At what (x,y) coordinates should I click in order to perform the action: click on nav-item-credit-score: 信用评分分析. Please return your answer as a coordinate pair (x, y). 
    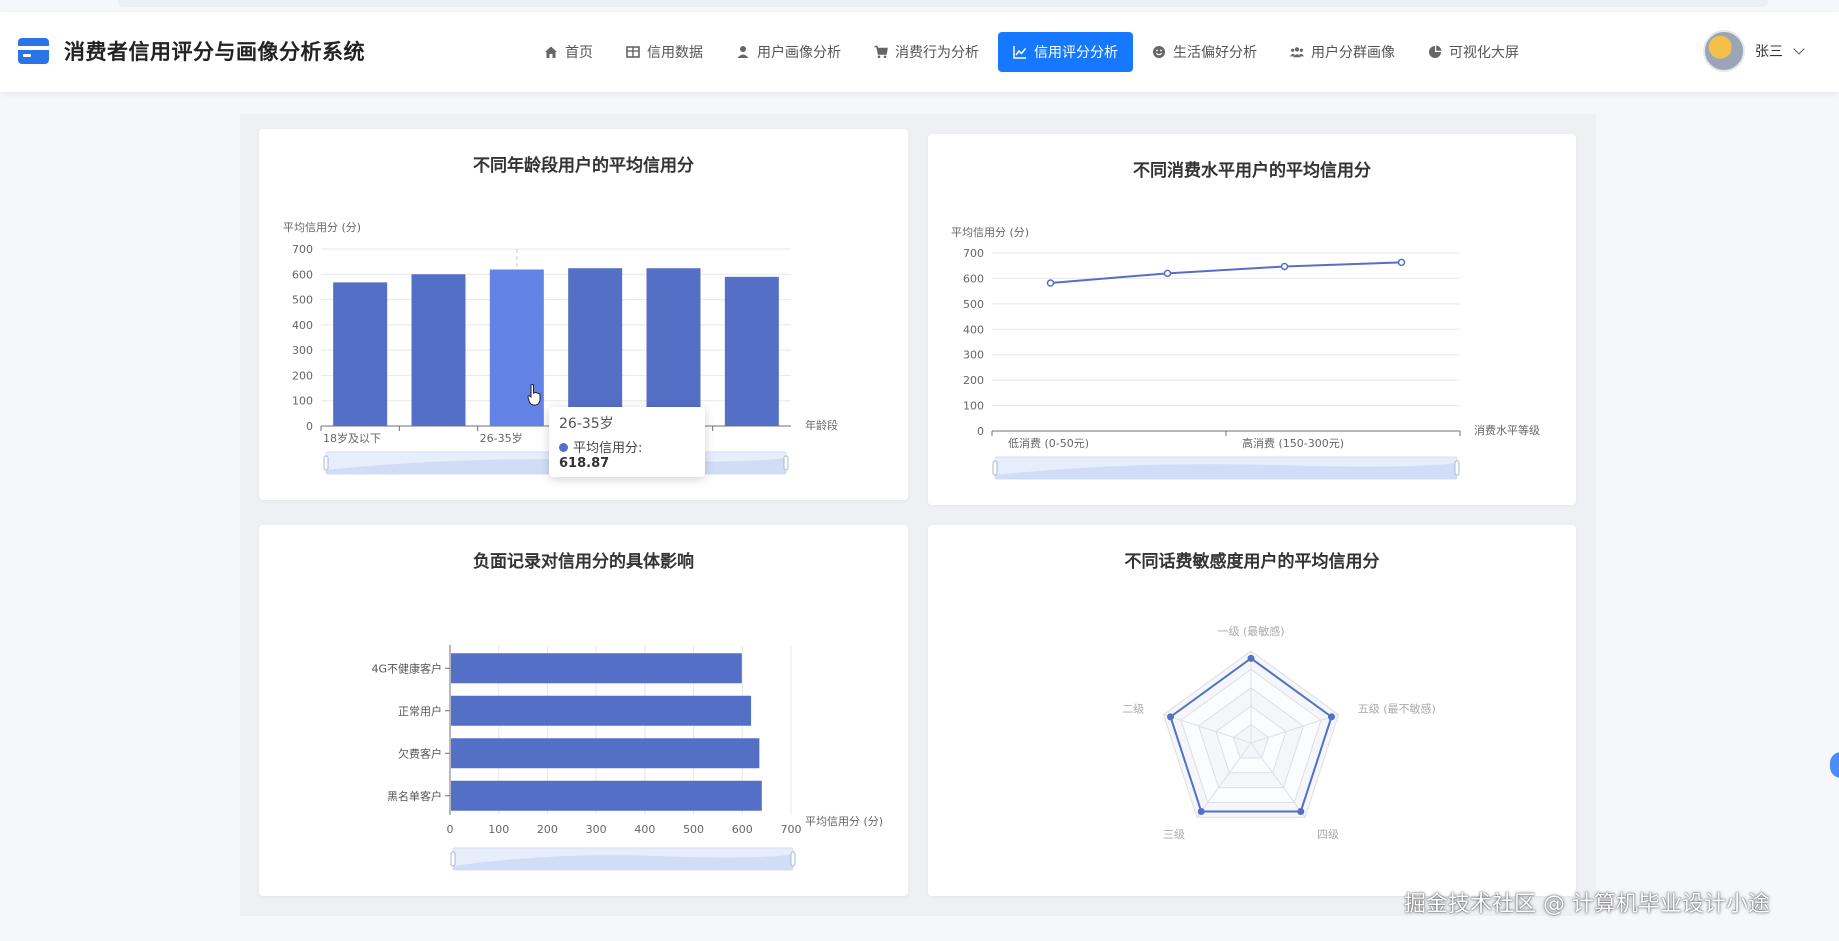
    Looking at the image, I should click on (1065, 52).